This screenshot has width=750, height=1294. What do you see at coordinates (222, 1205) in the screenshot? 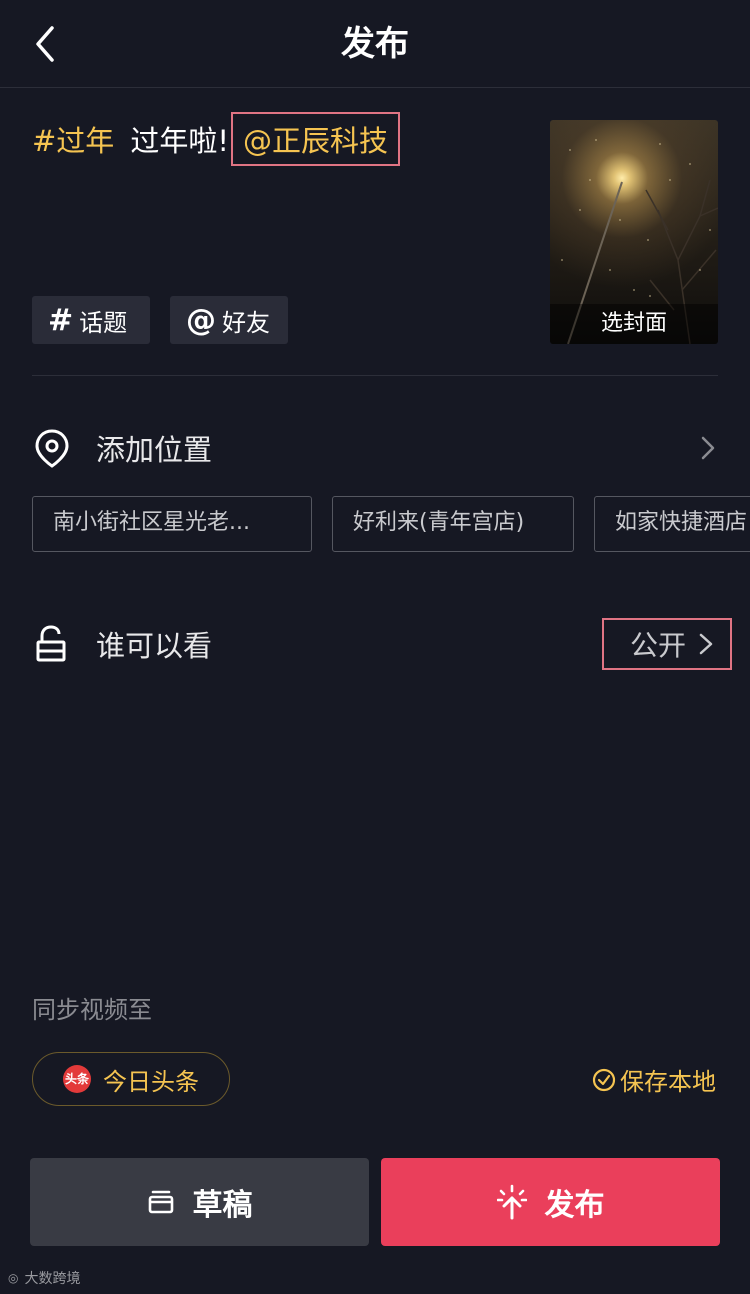
I see `draft-label: 草稿` at bounding box center [222, 1205].